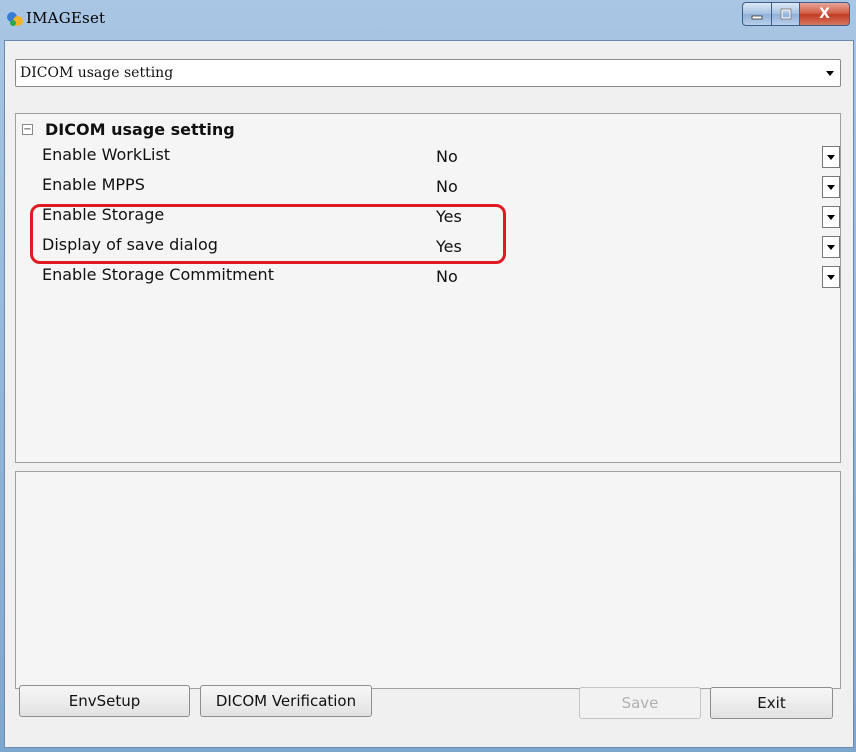 This screenshot has width=856, height=752. I want to click on title-bar: IMAGEset X, so click(428, 20).